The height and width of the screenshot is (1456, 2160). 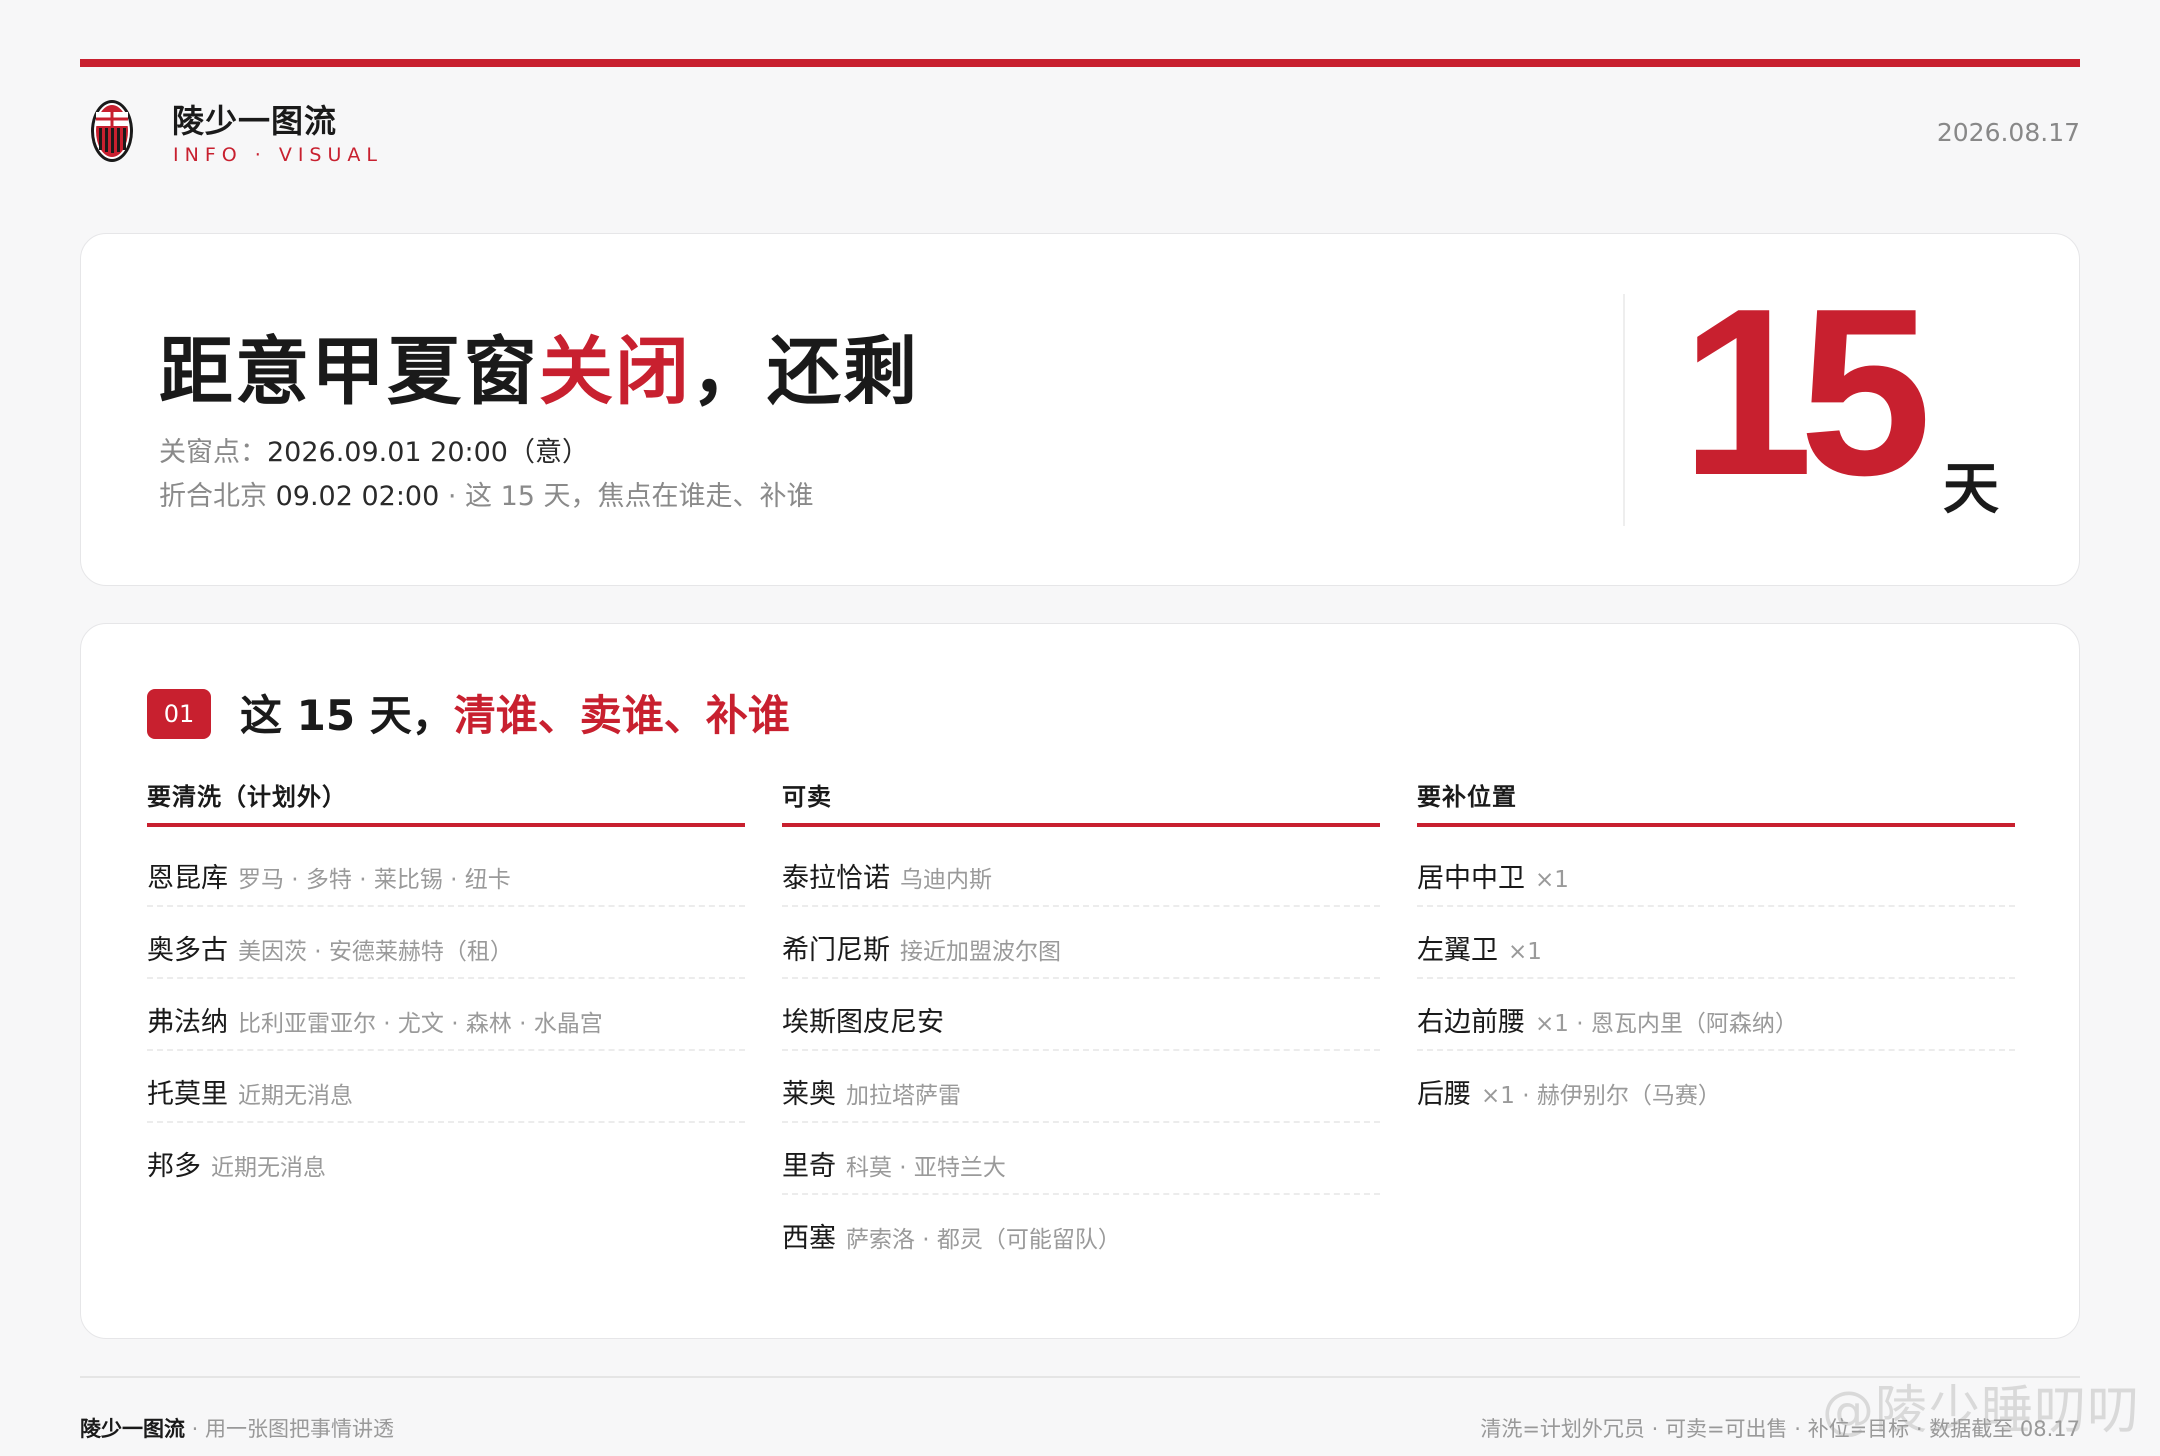 What do you see at coordinates (1601, 1096) in the screenshot?
I see `position-detail: ×1 · 赫伊别尔（马赛）` at bounding box center [1601, 1096].